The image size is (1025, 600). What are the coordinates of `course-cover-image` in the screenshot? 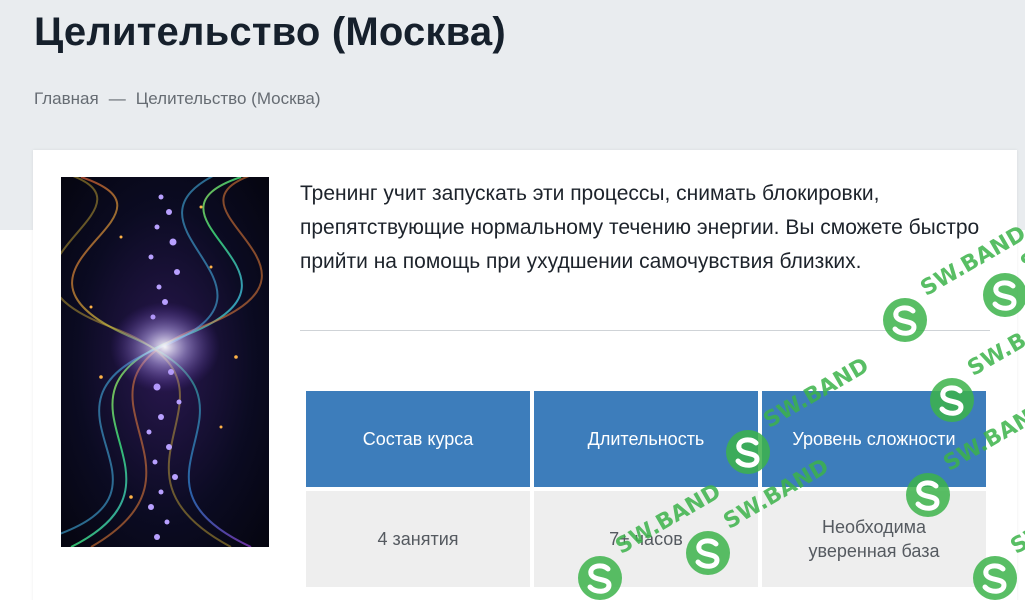 It's located at (165, 362).